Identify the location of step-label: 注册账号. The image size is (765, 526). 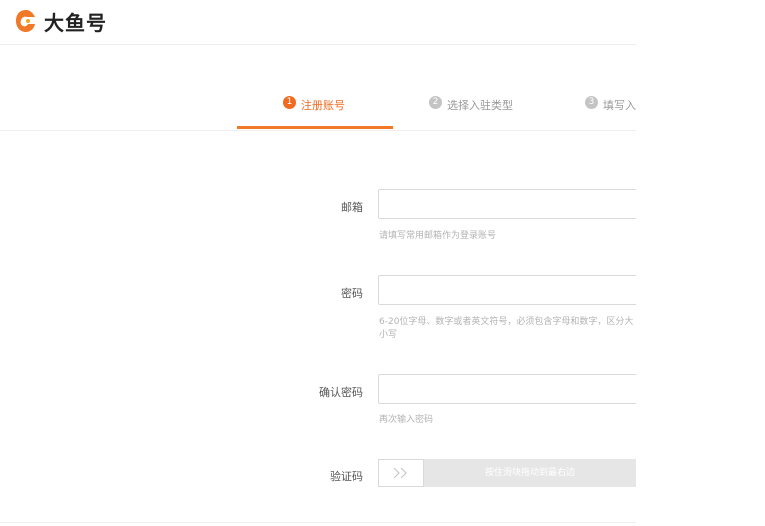
(323, 105).